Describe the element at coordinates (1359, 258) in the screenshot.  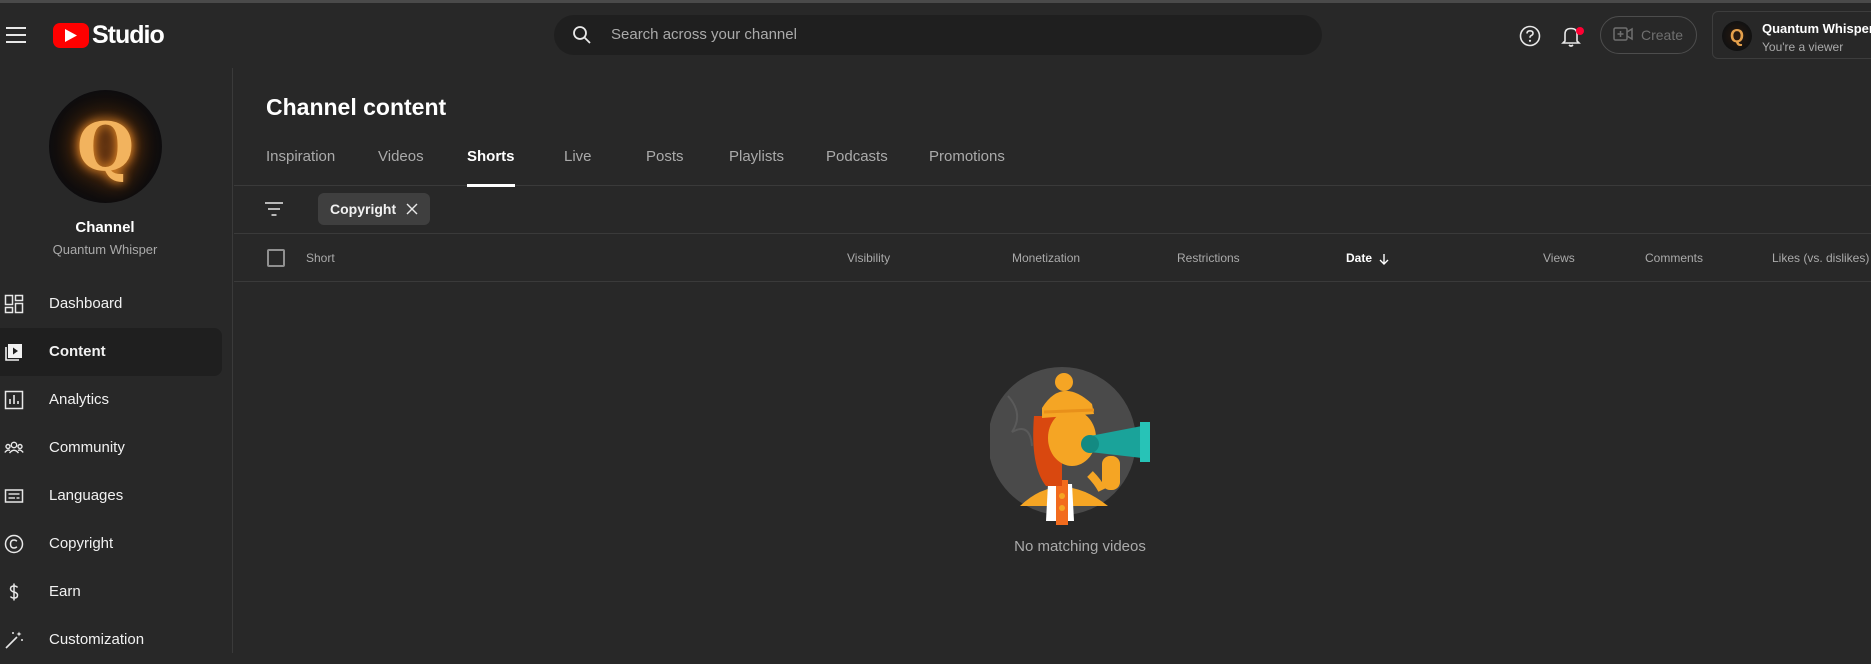
I see `column-date-label: Date` at that location.